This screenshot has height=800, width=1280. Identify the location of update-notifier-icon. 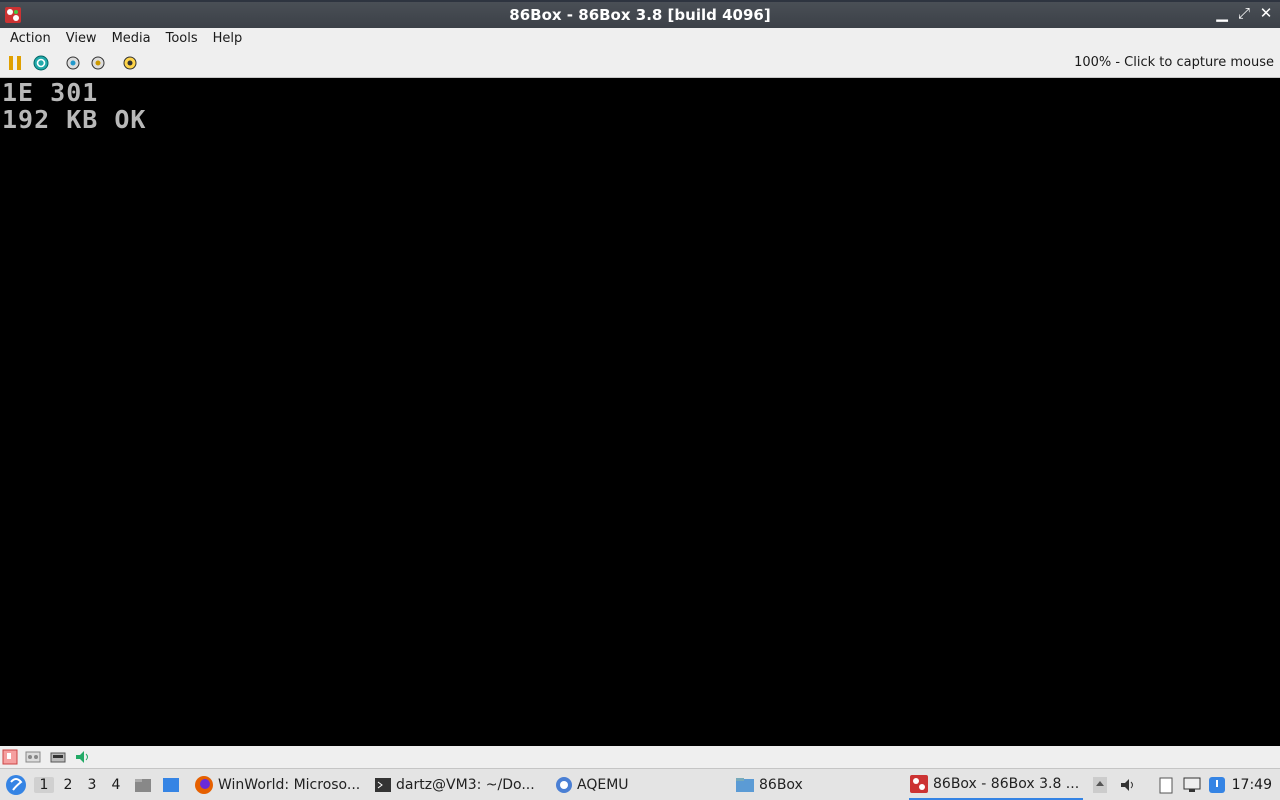
(1217, 785).